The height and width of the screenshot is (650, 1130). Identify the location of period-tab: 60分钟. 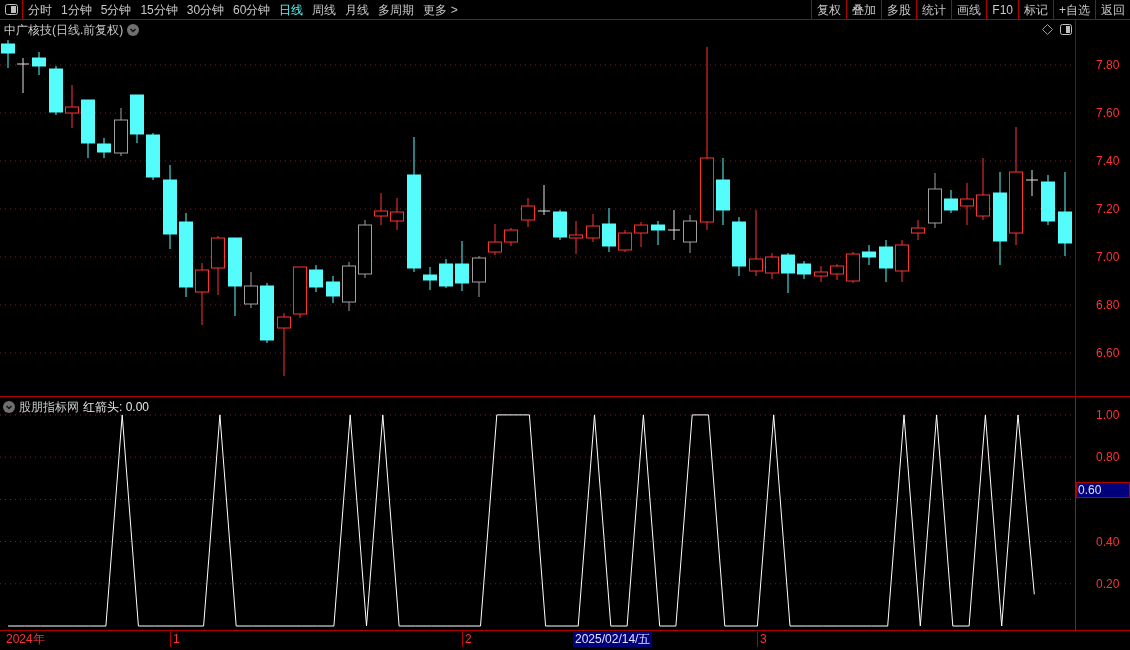
(252, 9).